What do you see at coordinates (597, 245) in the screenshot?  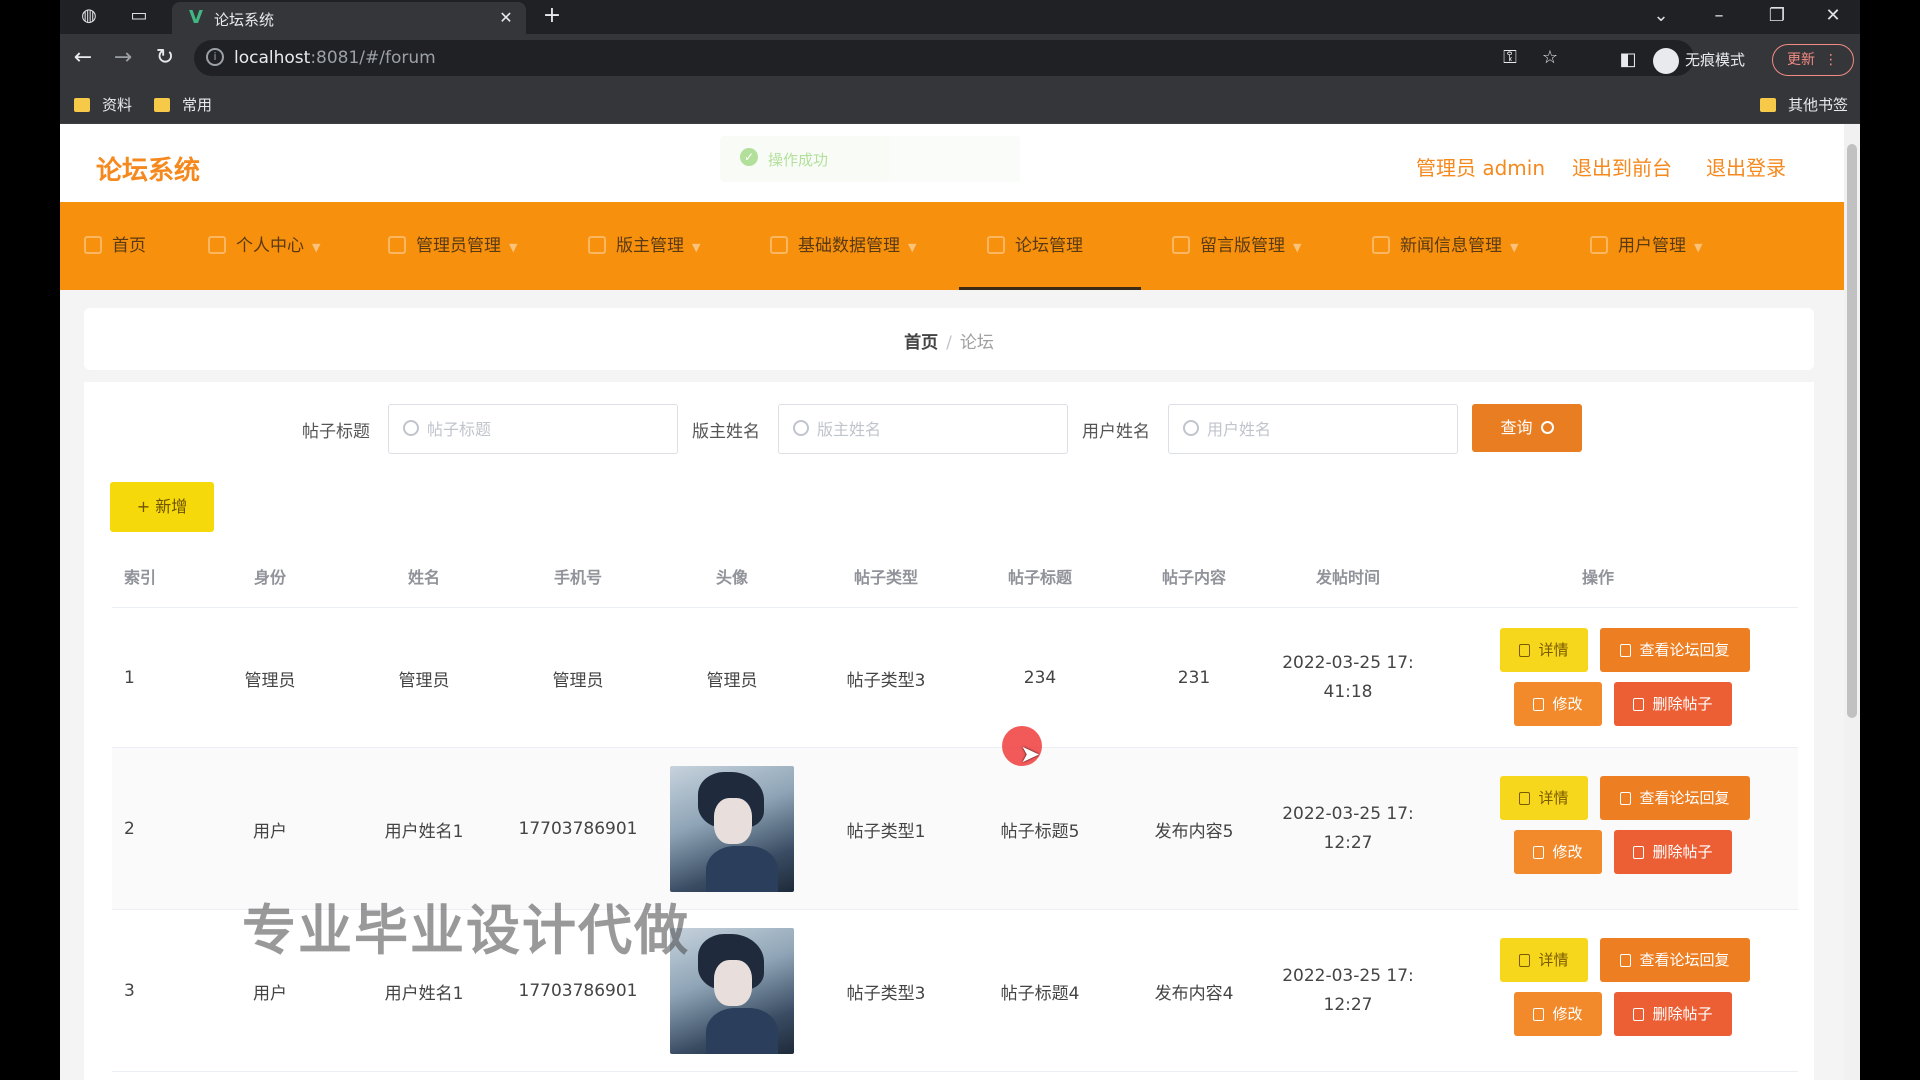 I see `moderator-icon` at bounding box center [597, 245].